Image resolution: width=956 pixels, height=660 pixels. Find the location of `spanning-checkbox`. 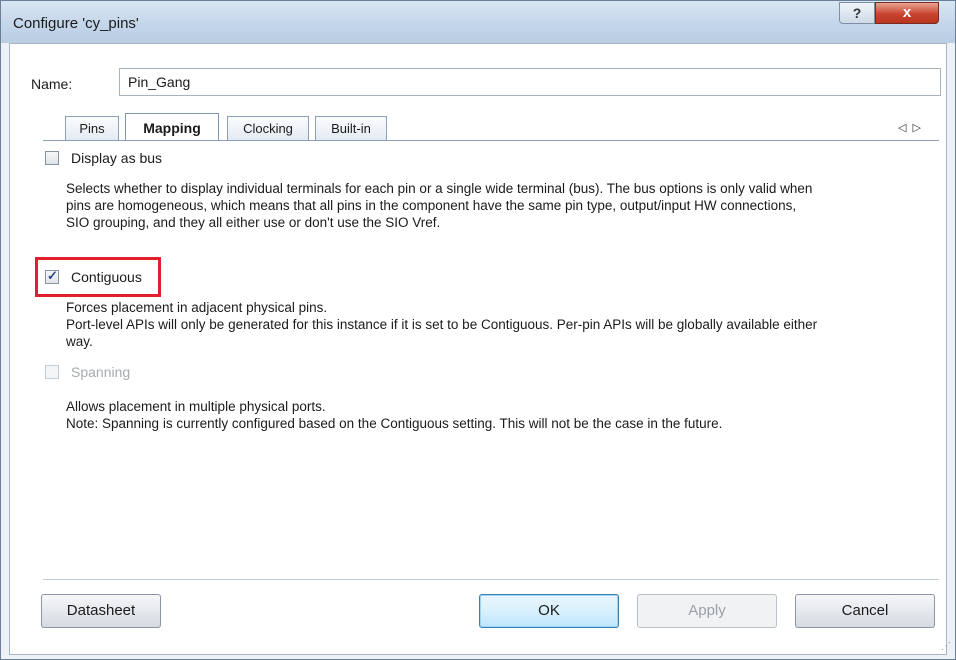

spanning-checkbox is located at coordinates (52, 372).